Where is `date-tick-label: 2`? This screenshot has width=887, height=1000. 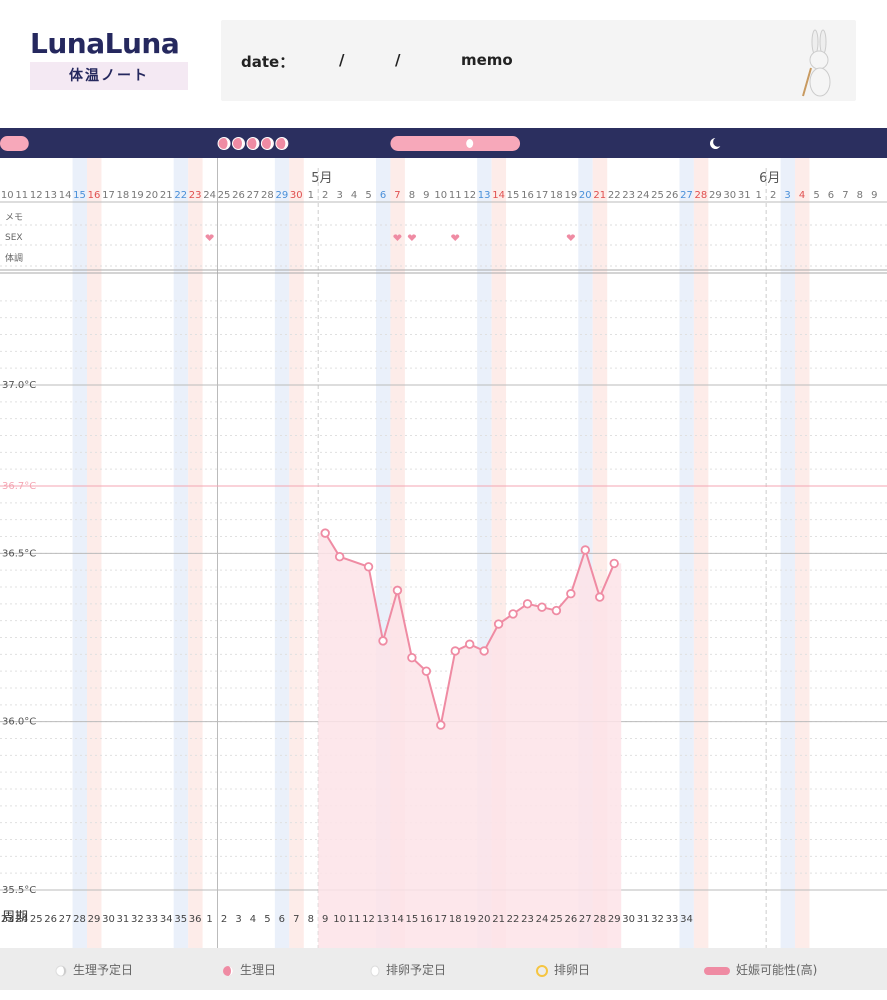
date-tick-label: 2 is located at coordinates (773, 195).